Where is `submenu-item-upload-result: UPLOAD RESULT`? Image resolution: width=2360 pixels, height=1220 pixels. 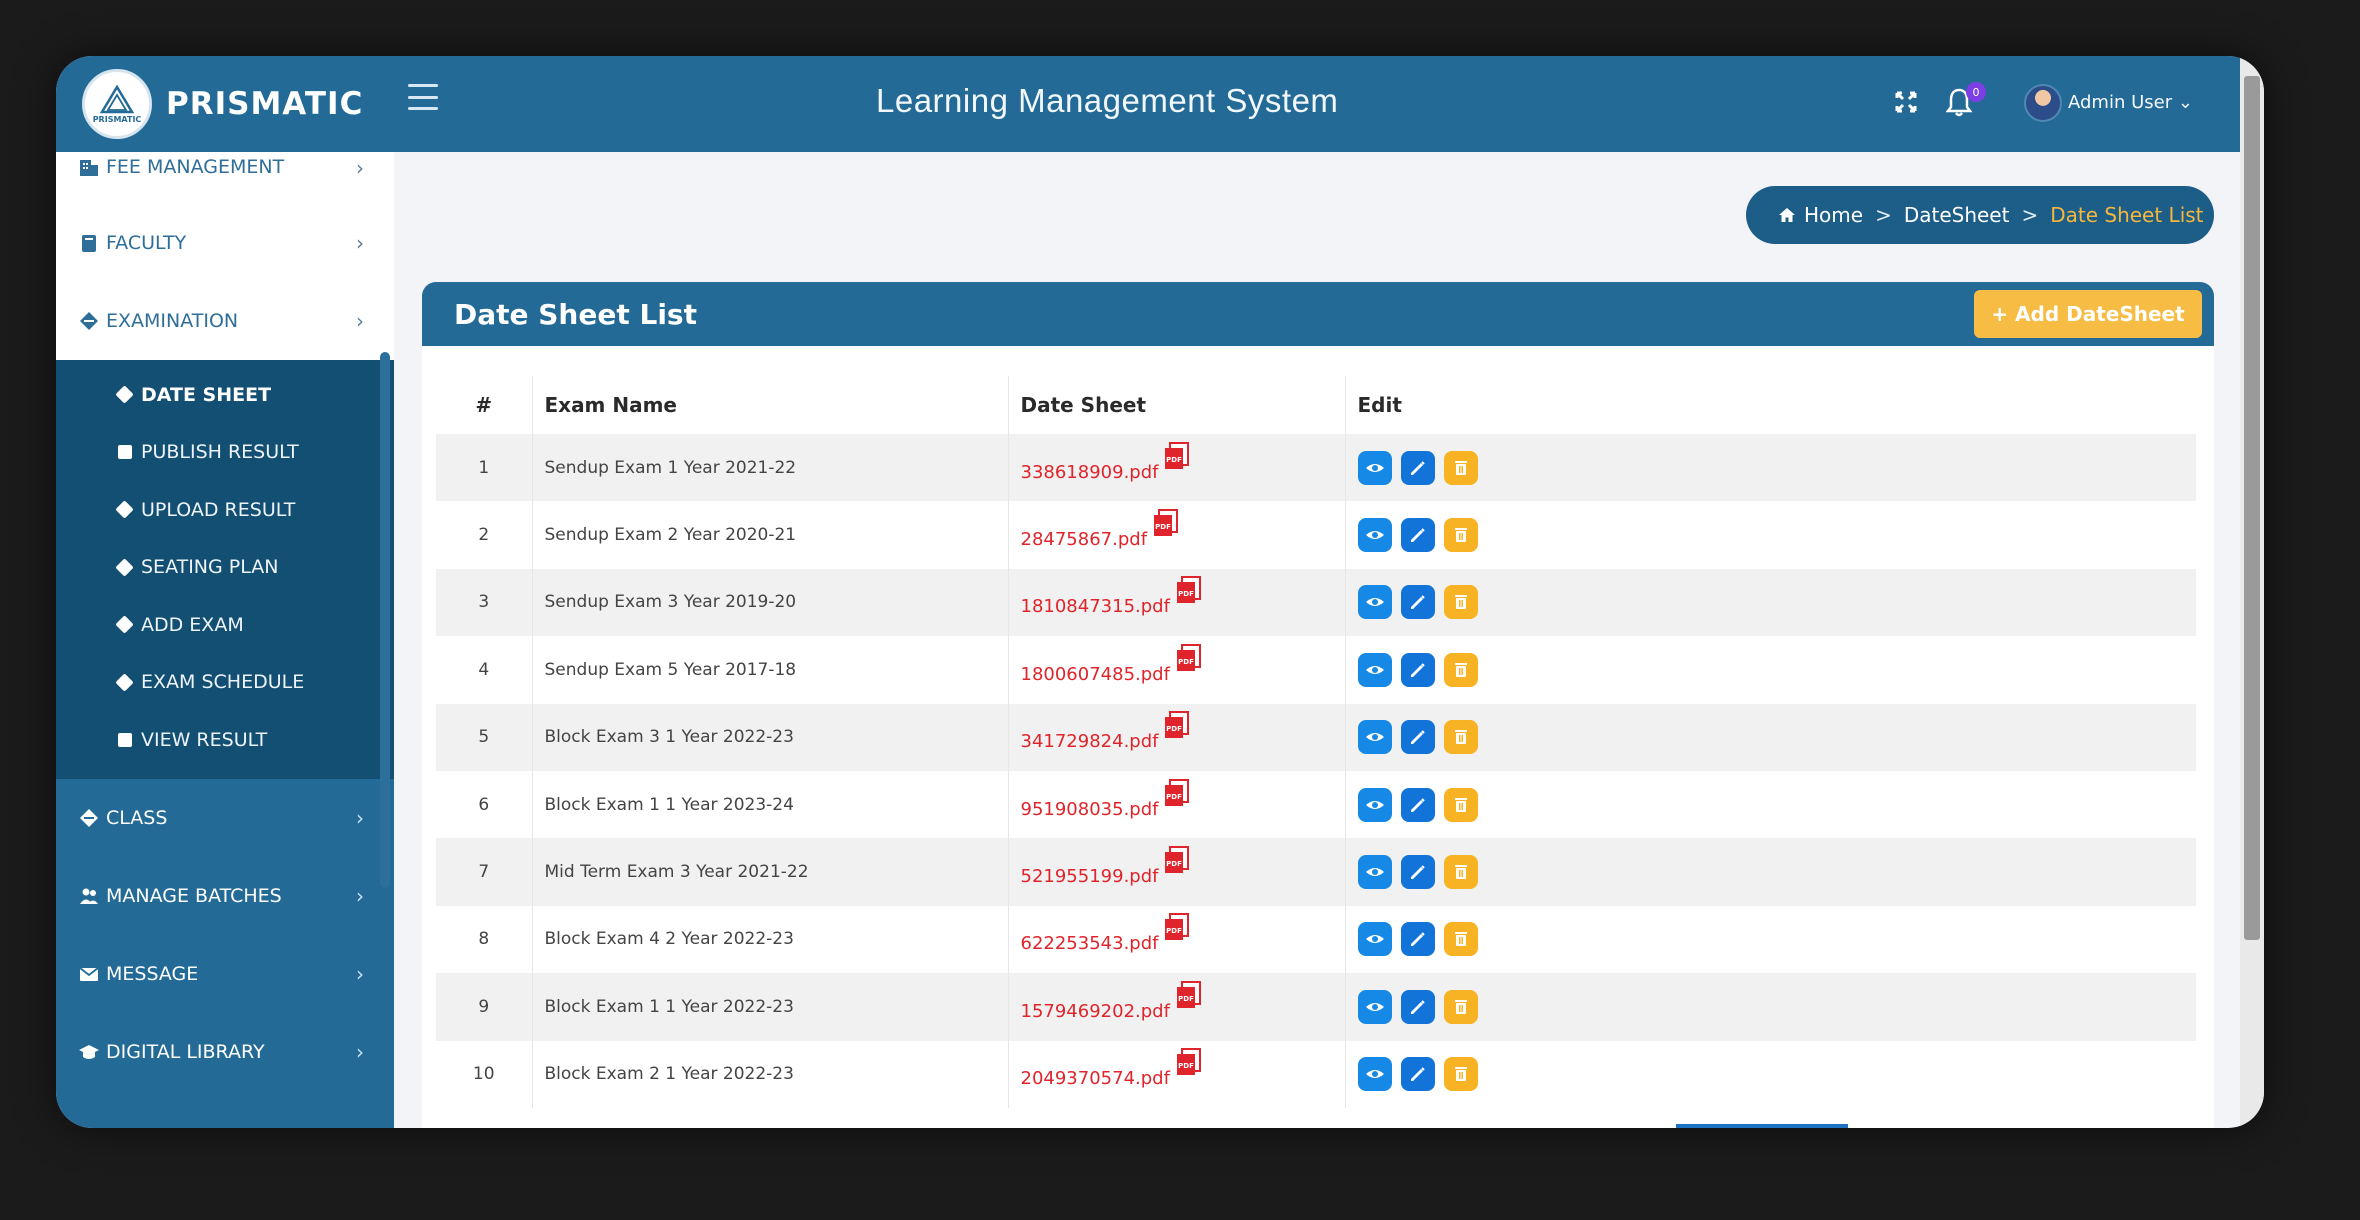 submenu-item-upload-result: UPLOAD RESULT is located at coordinates (225, 510).